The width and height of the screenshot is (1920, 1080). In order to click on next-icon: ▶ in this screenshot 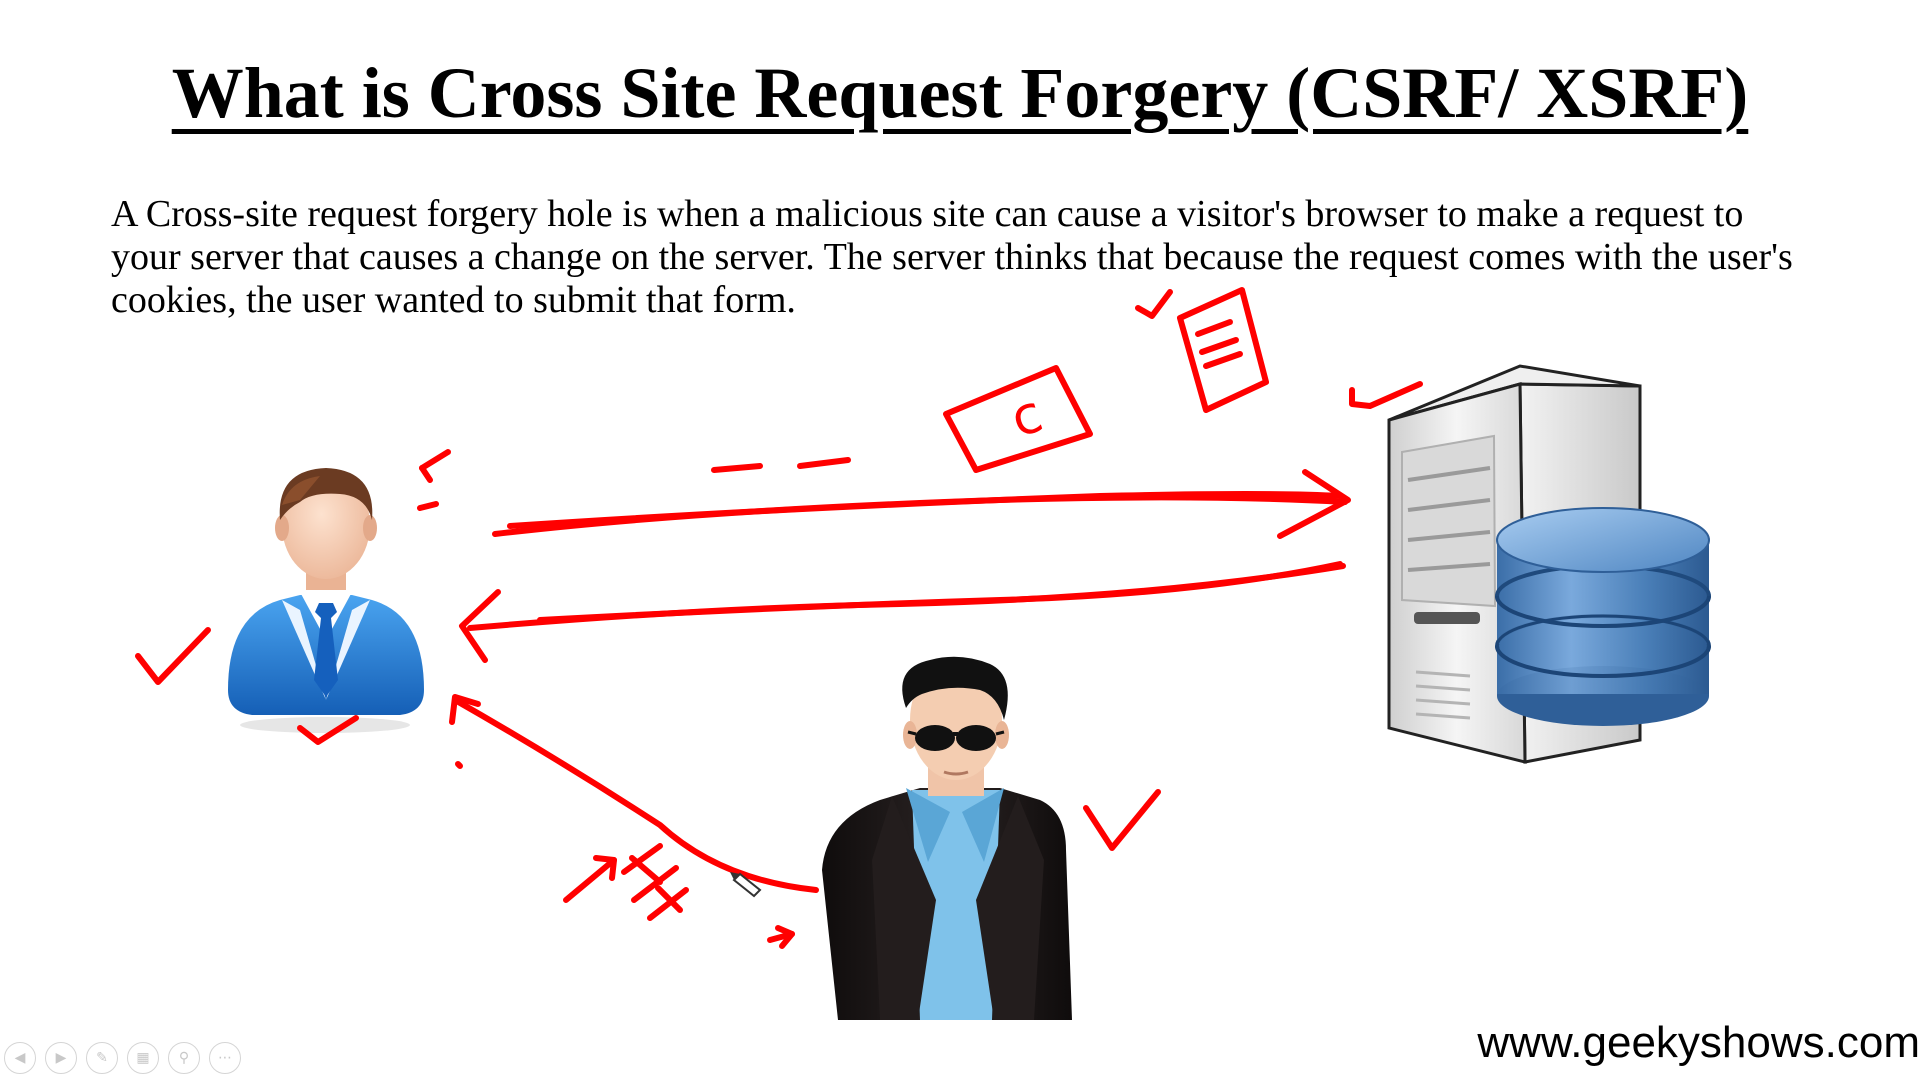, I will do `click(61, 1058)`.